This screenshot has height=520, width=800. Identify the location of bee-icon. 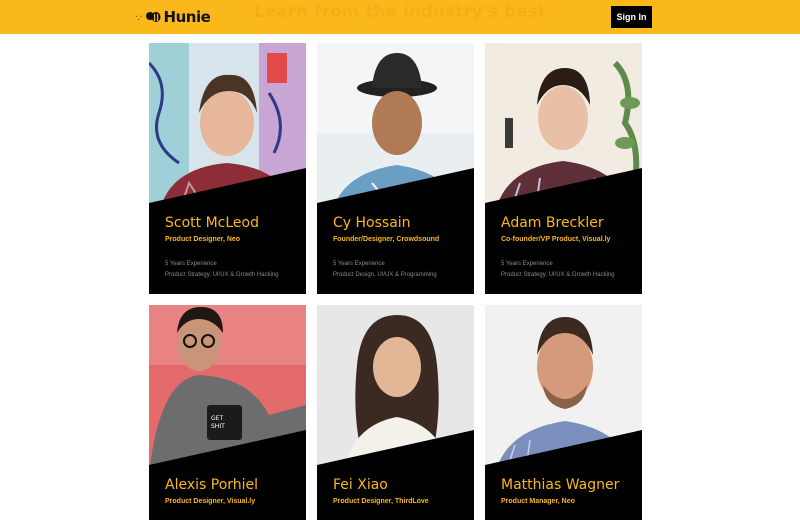
(153, 17).